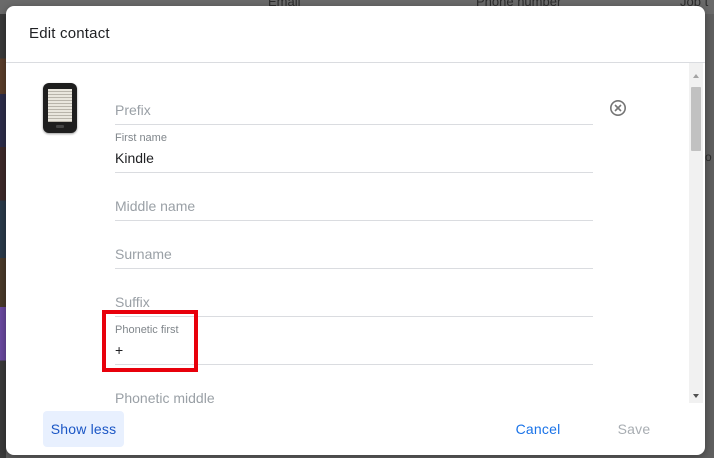  What do you see at coordinates (354, 100) in the screenshot?
I see `prefix-field: Prefix` at bounding box center [354, 100].